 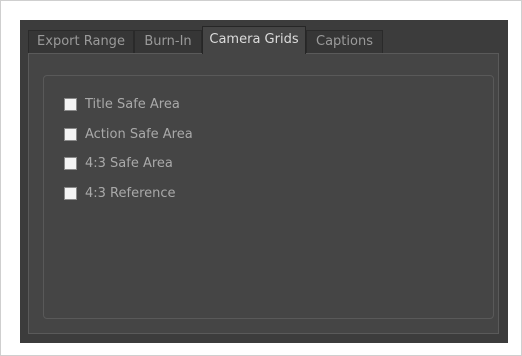 I want to click on four-three-reference-label: 4:3 Reference, so click(x=130, y=193).